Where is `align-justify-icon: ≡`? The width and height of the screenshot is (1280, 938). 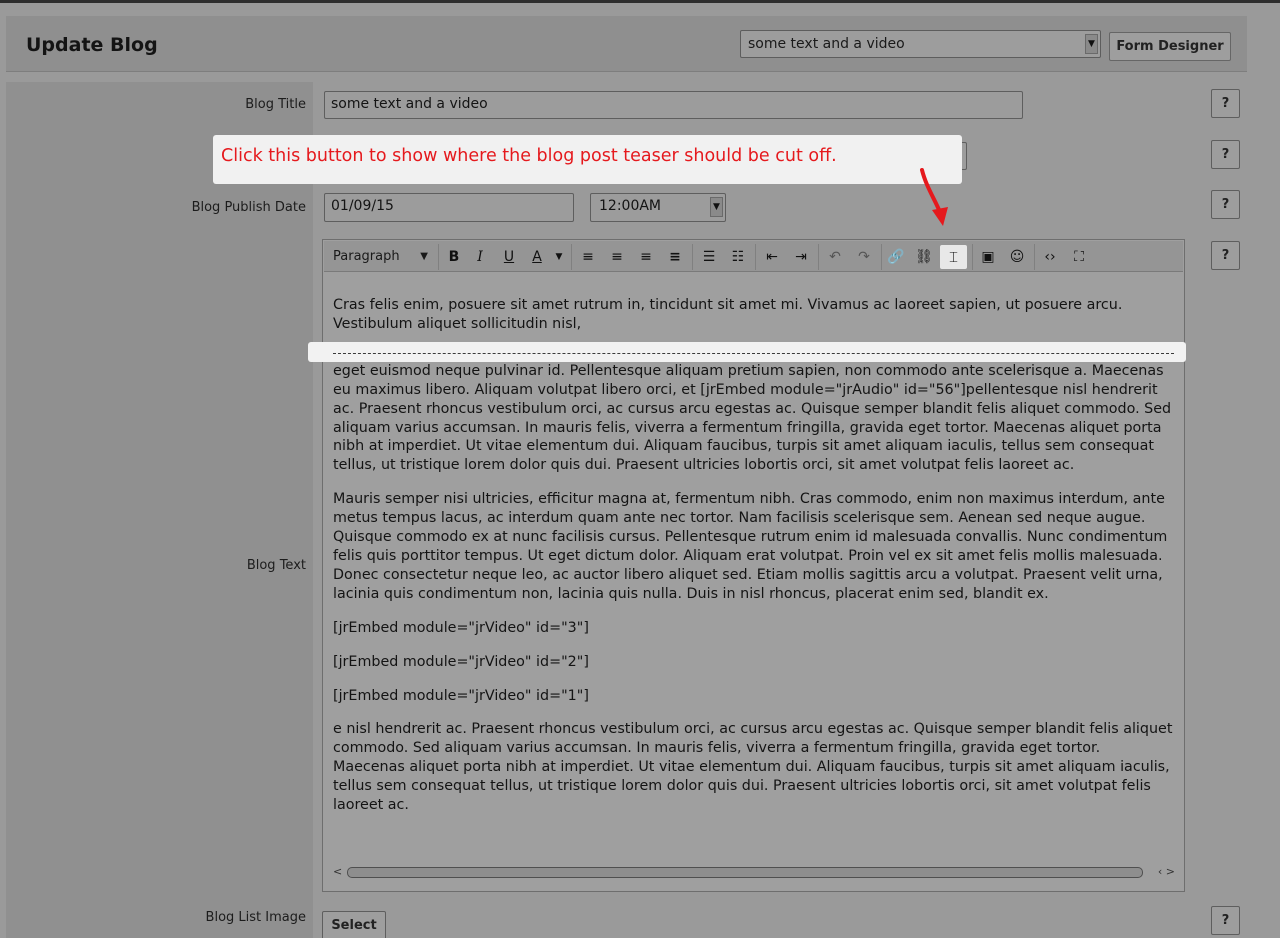 align-justify-icon: ≡ is located at coordinates (675, 257).